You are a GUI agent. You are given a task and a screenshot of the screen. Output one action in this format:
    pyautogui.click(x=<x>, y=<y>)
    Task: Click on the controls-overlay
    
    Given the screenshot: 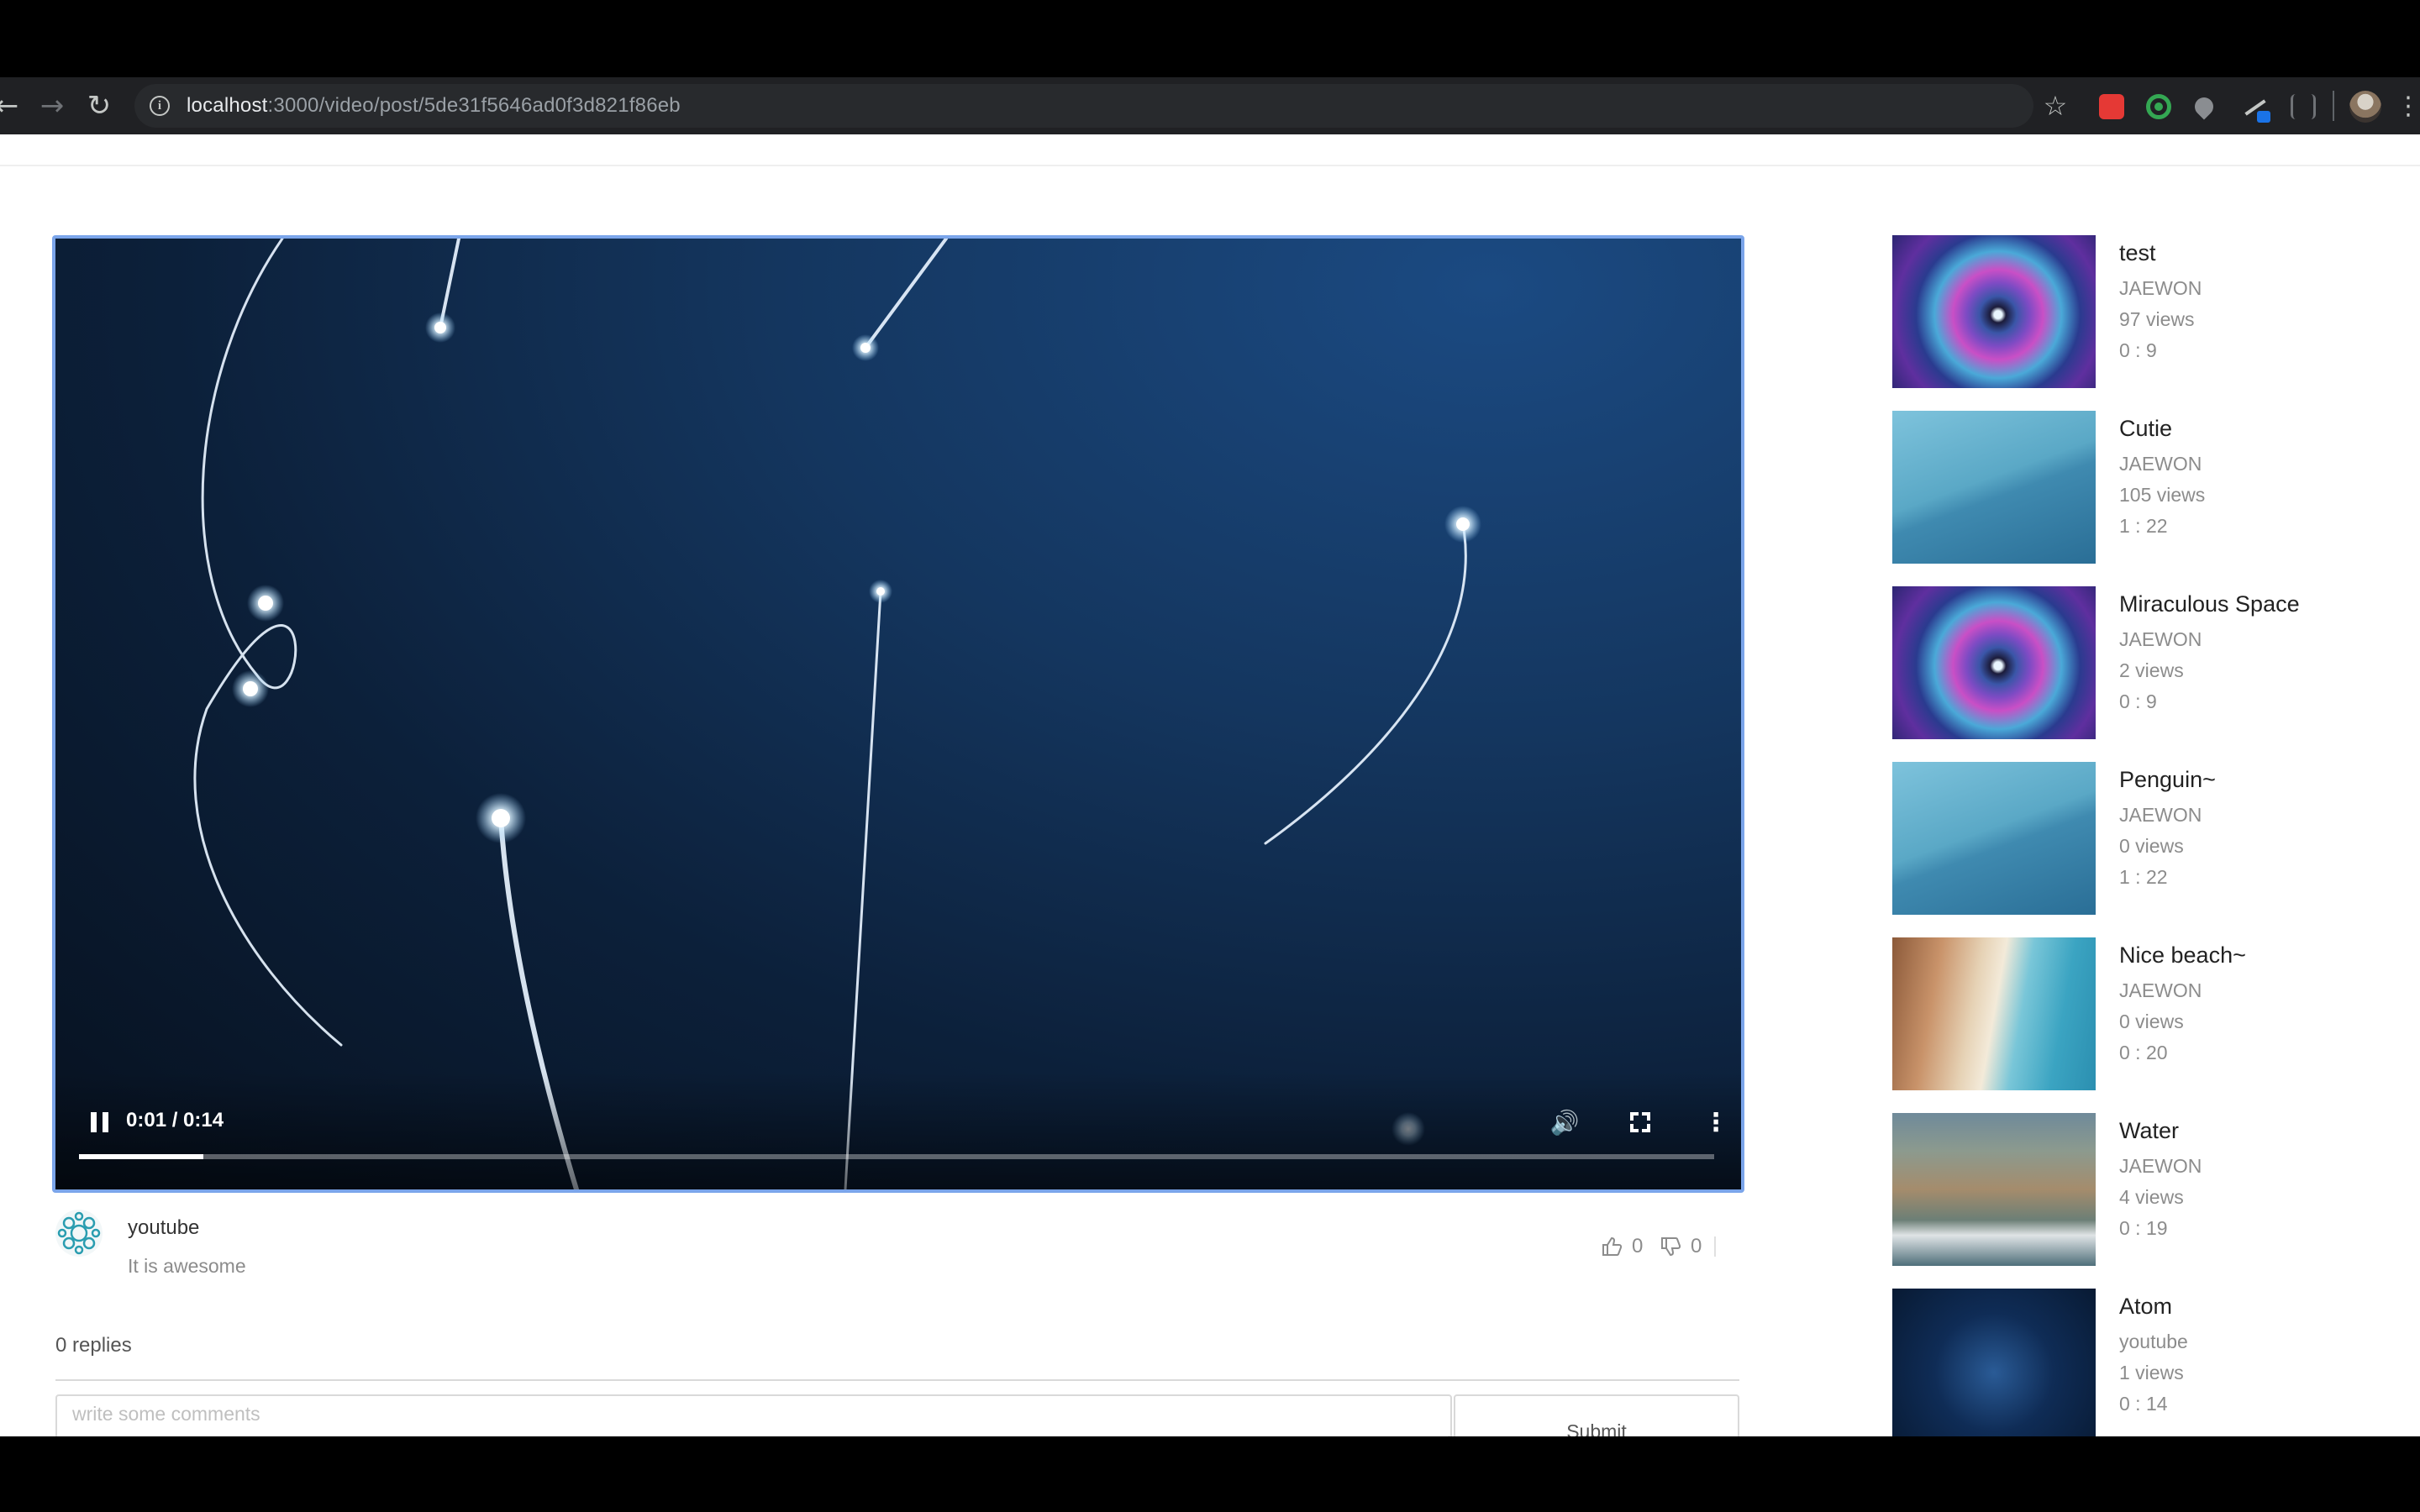 What is the action you would take?
    pyautogui.click(x=898, y=1130)
    